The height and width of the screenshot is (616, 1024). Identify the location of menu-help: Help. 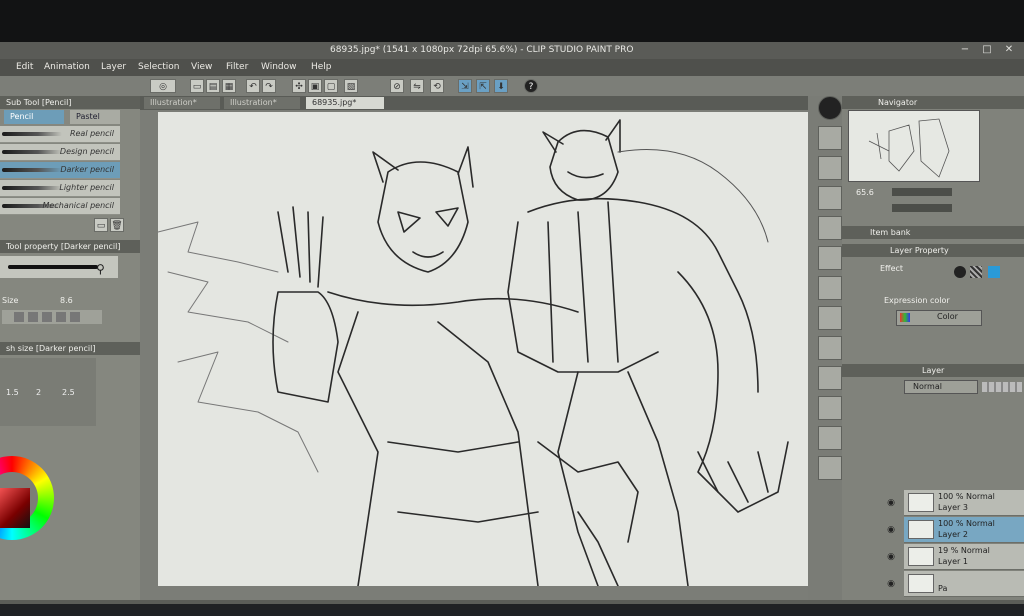
(321, 67).